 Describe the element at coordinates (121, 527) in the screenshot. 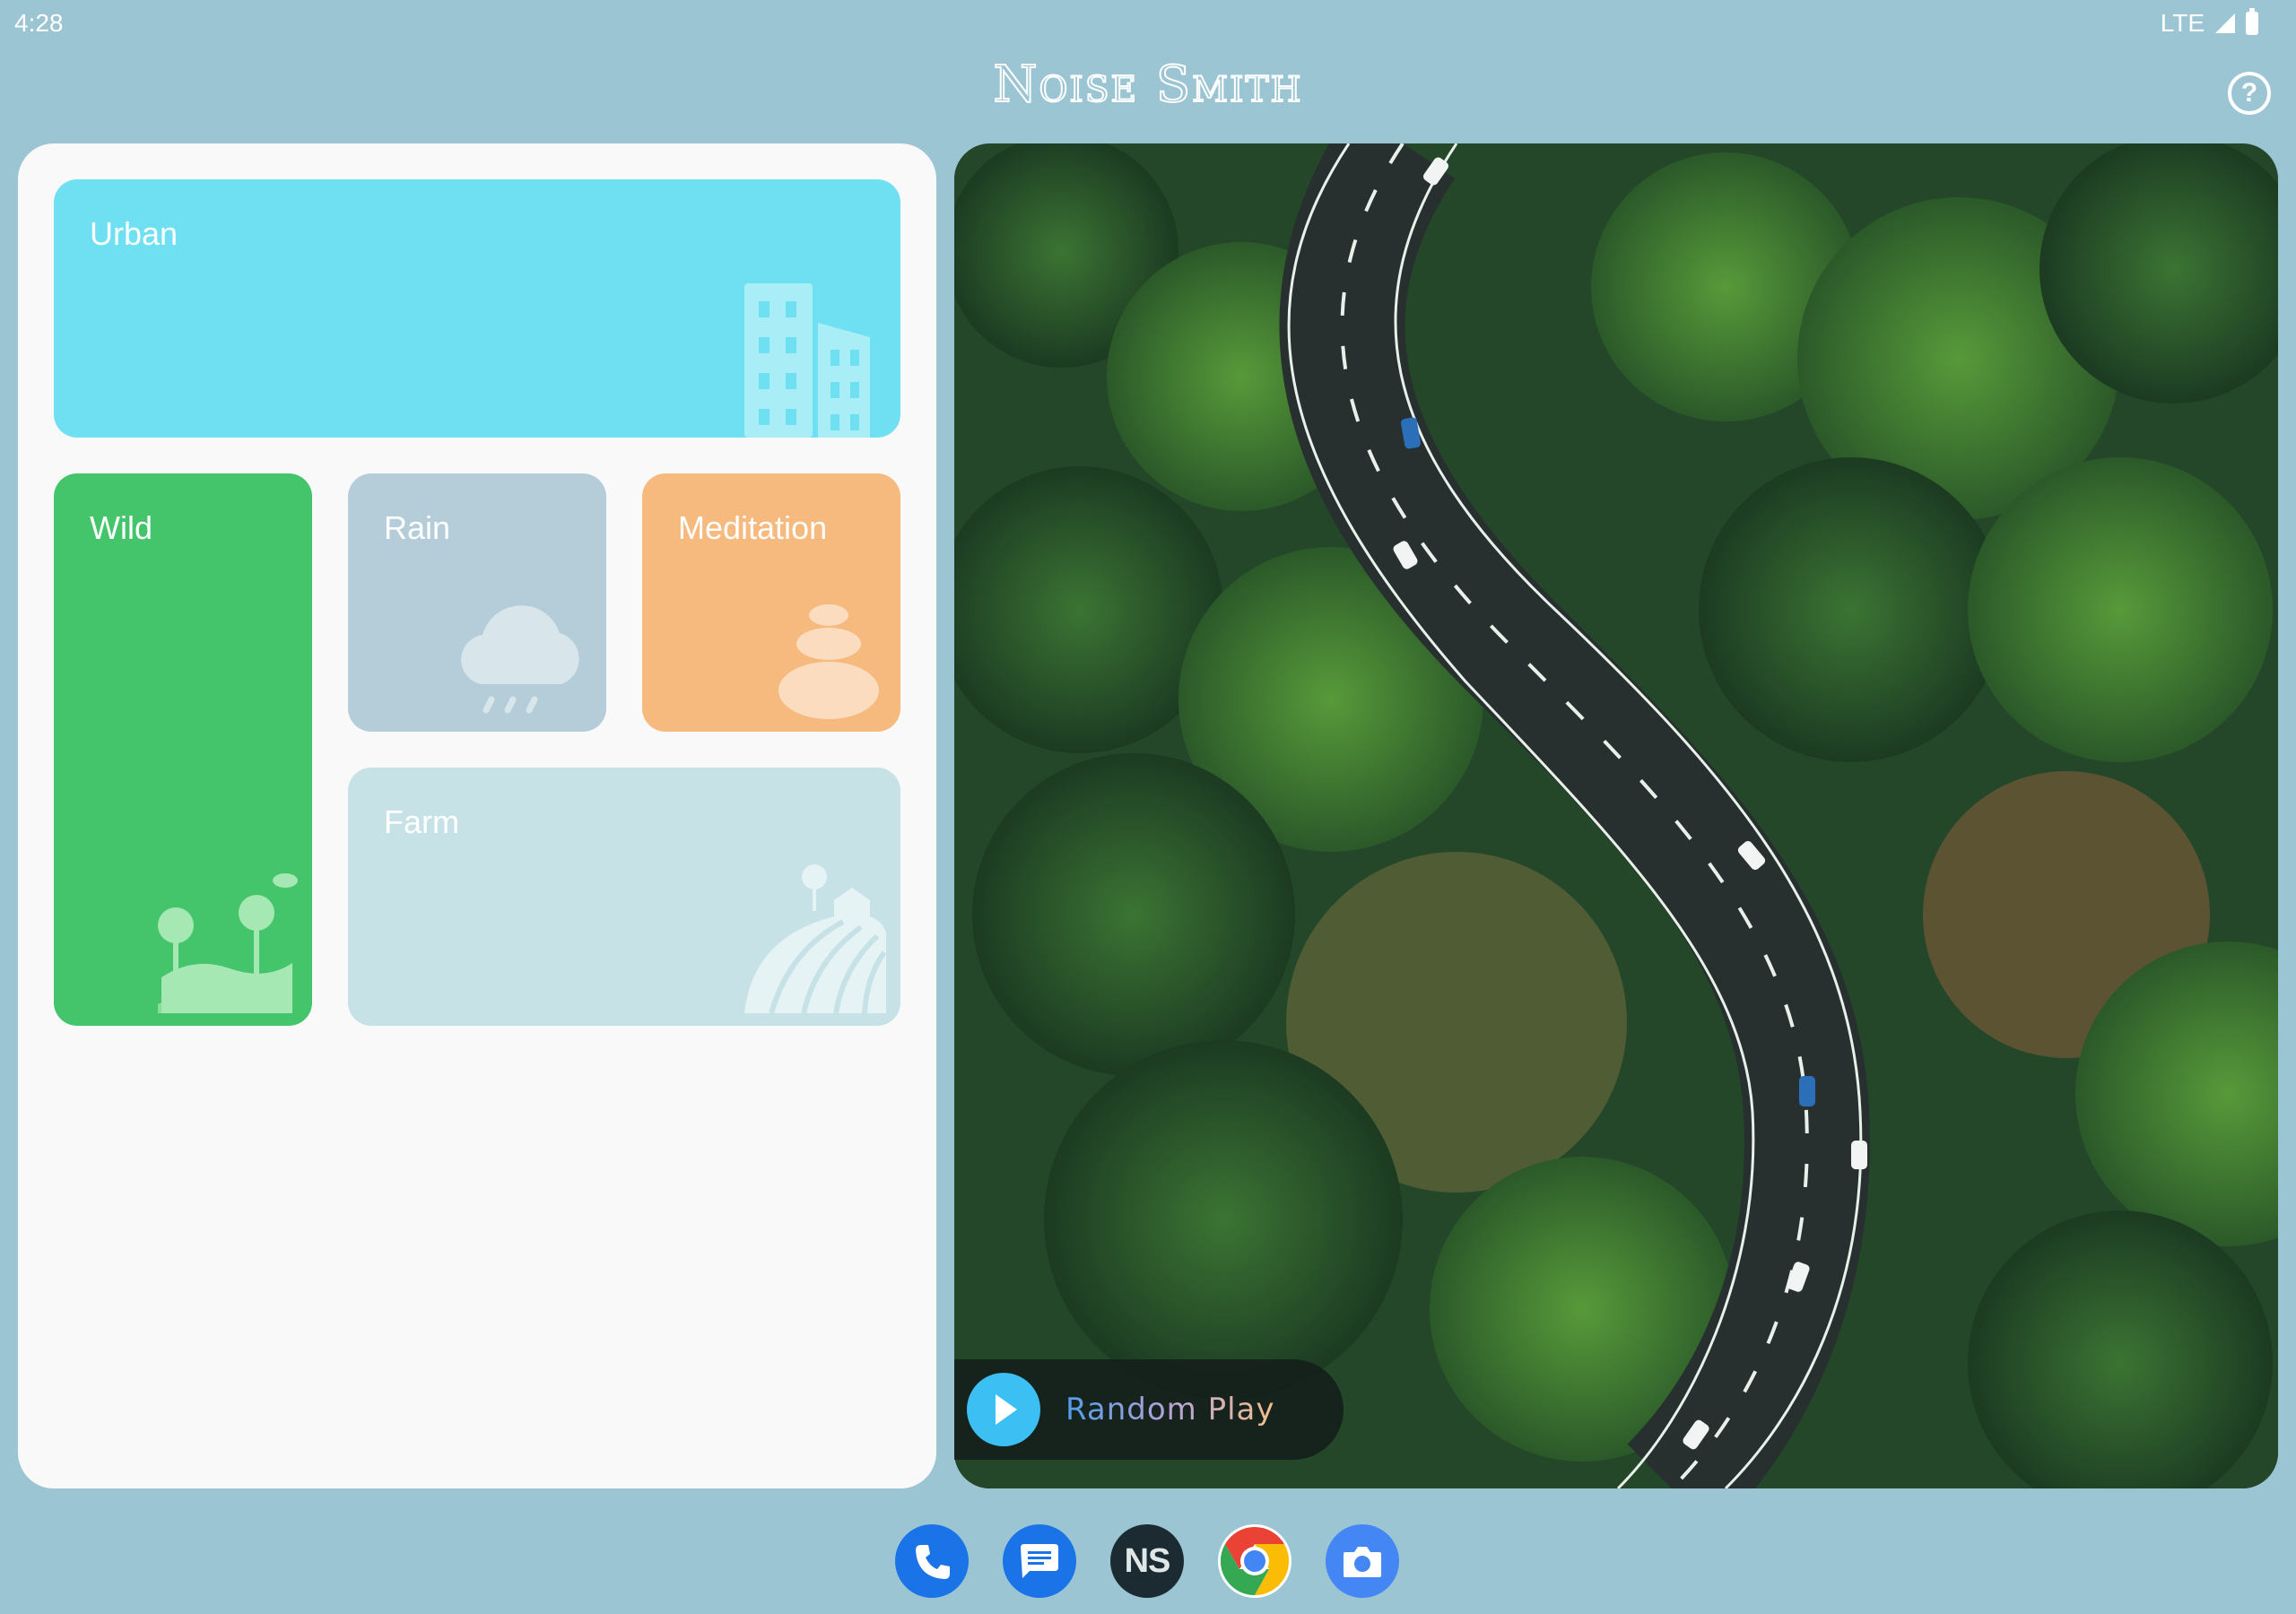

I see `category-wild-label: Wild` at that location.